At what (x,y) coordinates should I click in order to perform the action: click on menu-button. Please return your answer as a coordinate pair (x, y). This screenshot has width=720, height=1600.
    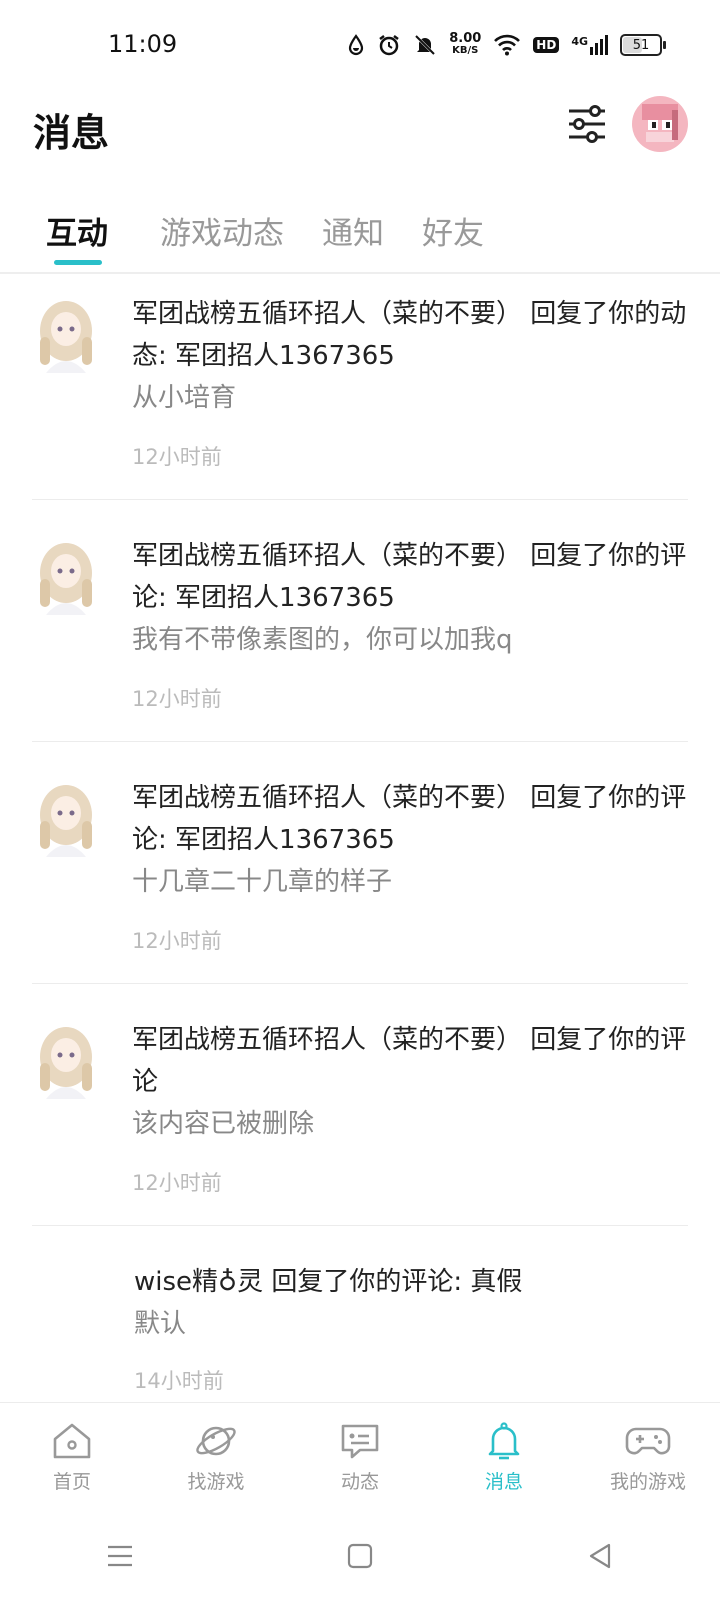
    Looking at the image, I should click on (120, 1556).